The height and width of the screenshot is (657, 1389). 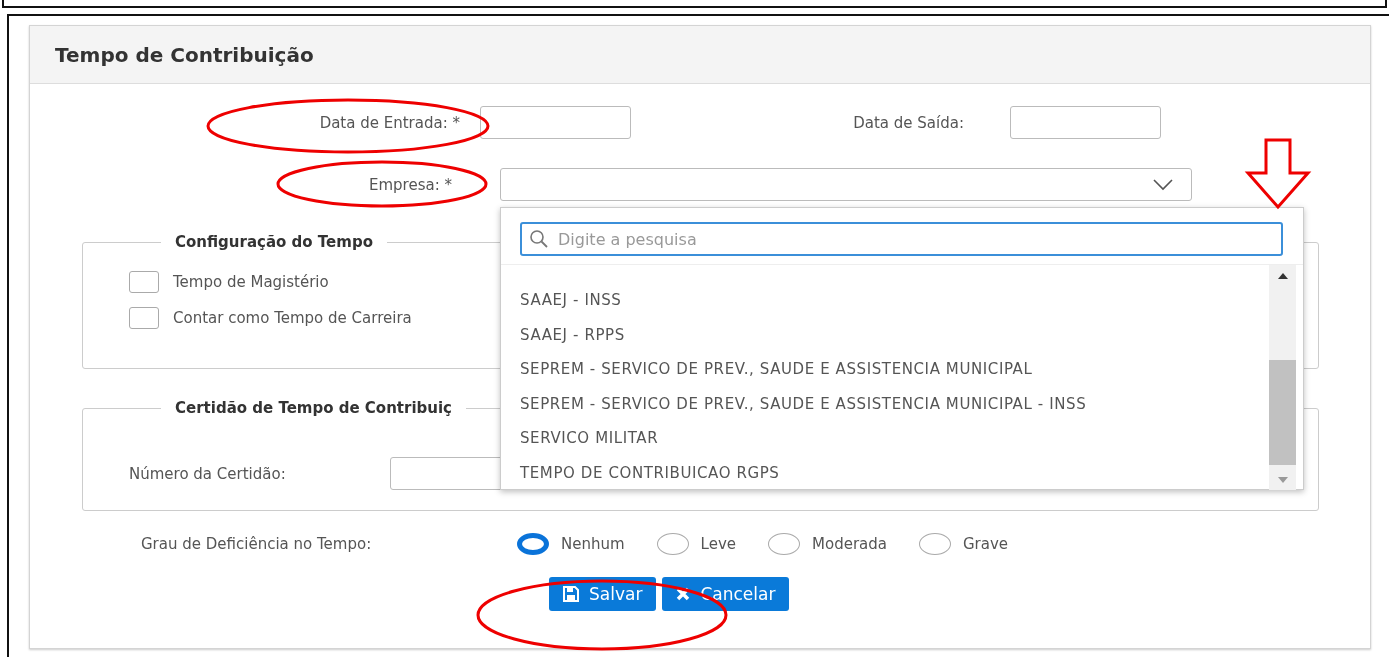 What do you see at coordinates (257, 544) in the screenshot?
I see `field-label: Grau de Deficiência no Tempo:` at bounding box center [257, 544].